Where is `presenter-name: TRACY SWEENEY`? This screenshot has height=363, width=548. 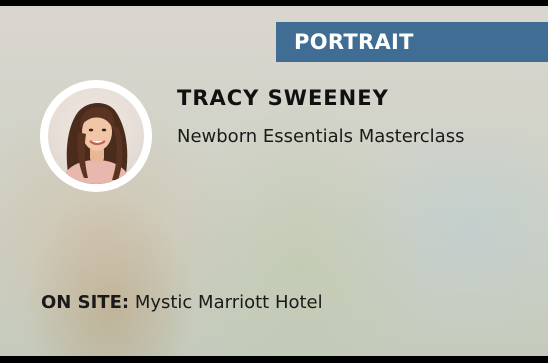
presenter-name: TRACY SWEENEY is located at coordinates (283, 98).